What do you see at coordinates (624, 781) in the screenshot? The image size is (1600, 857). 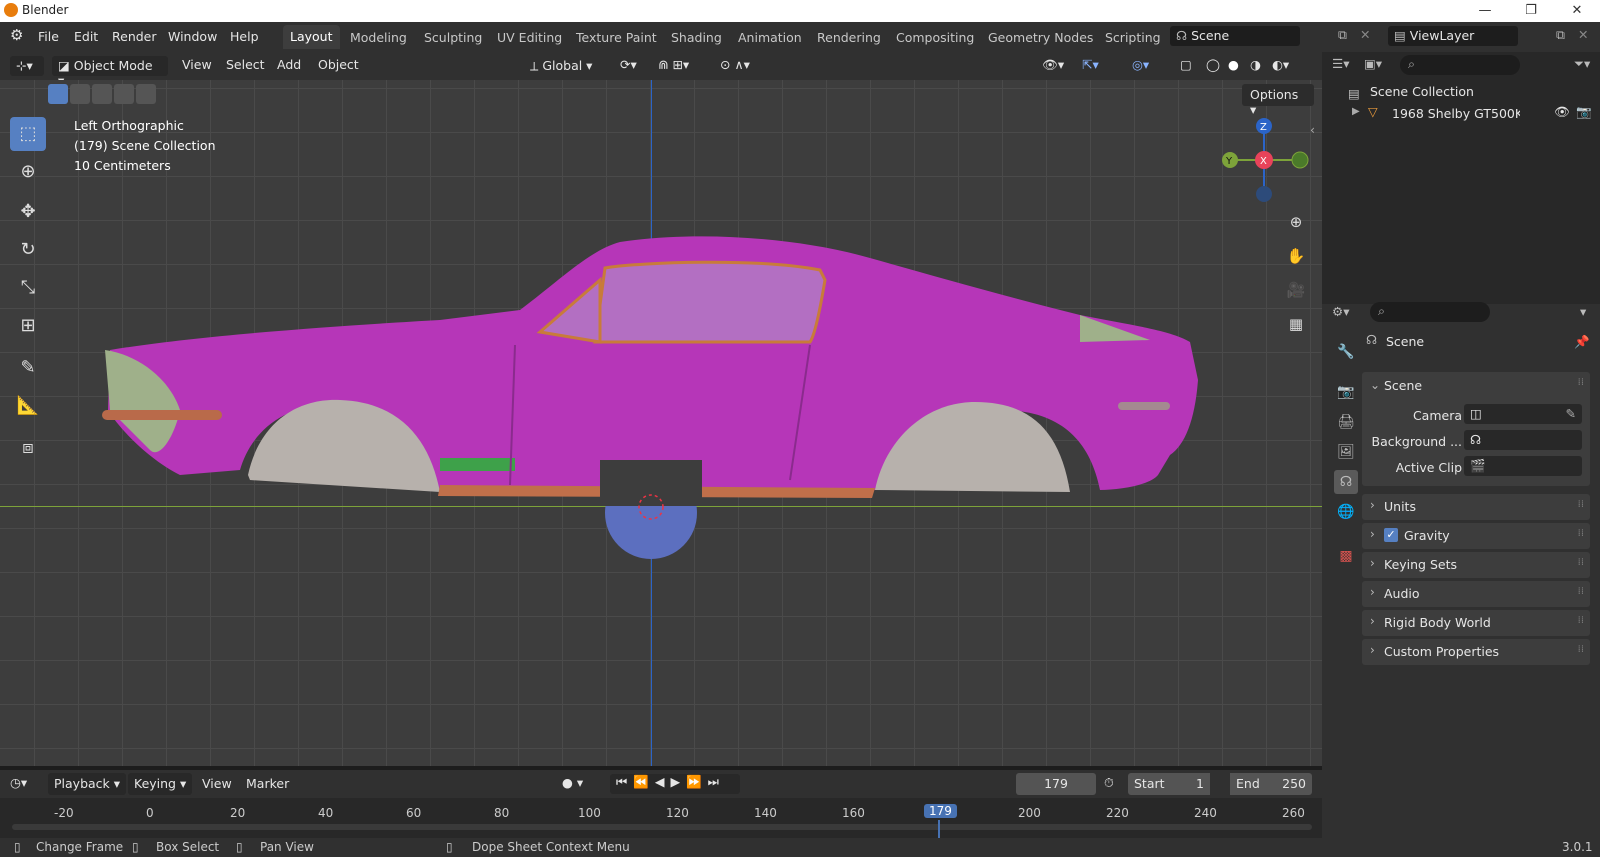 I see `jump-start-icon: ⏮` at bounding box center [624, 781].